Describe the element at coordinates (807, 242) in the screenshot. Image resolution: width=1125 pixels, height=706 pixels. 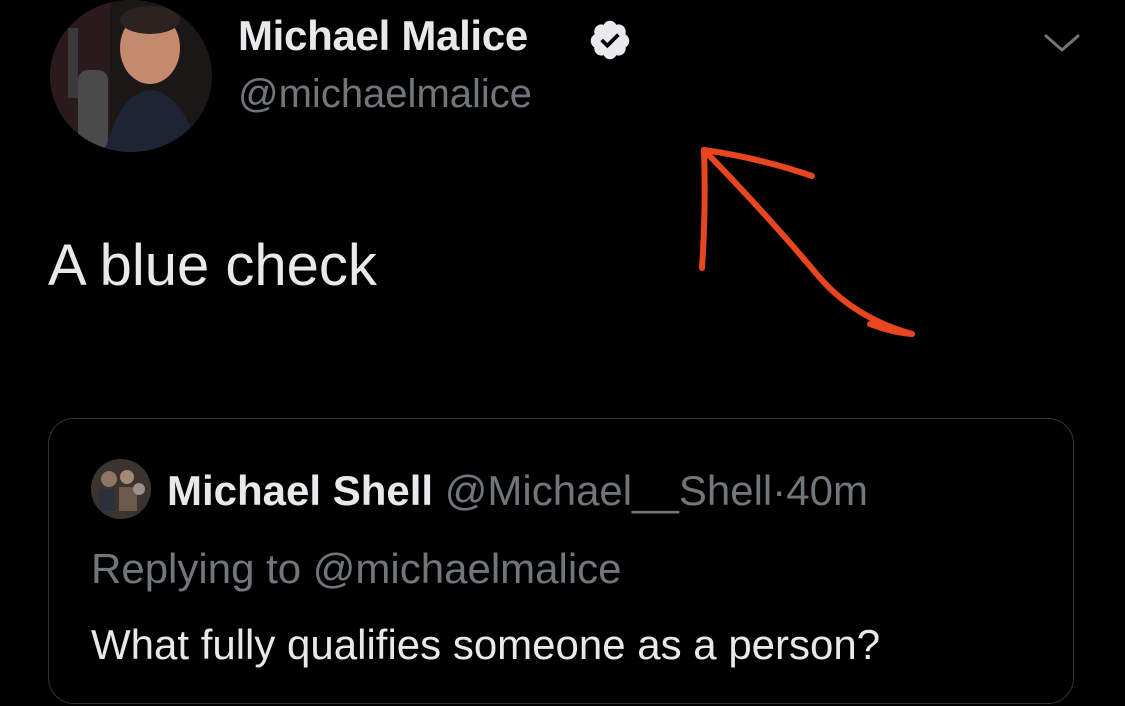
I see `annotation-arrow-icon` at that location.